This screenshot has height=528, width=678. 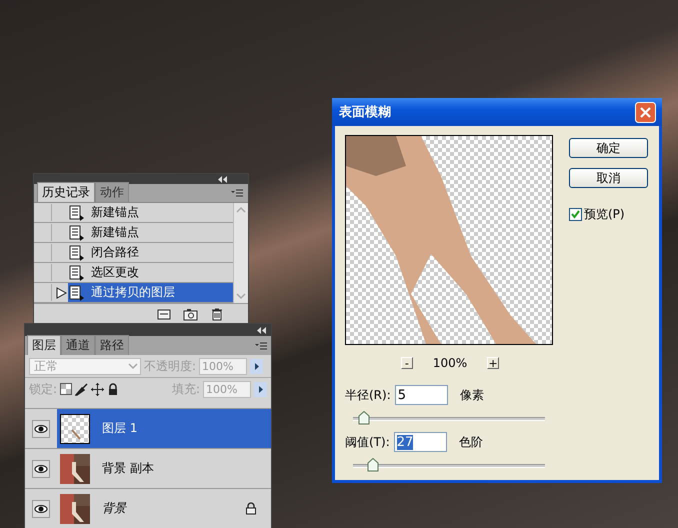 What do you see at coordinates (78, 345) in the screenshot?
I see `panel-tab: 通道` at bounding box center [78, 345].